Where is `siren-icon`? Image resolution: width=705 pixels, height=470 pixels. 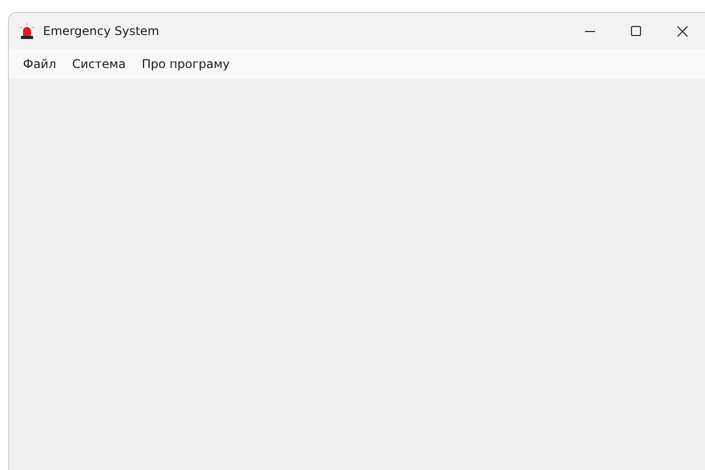 siren-icon is located at coordinates (27, 31).